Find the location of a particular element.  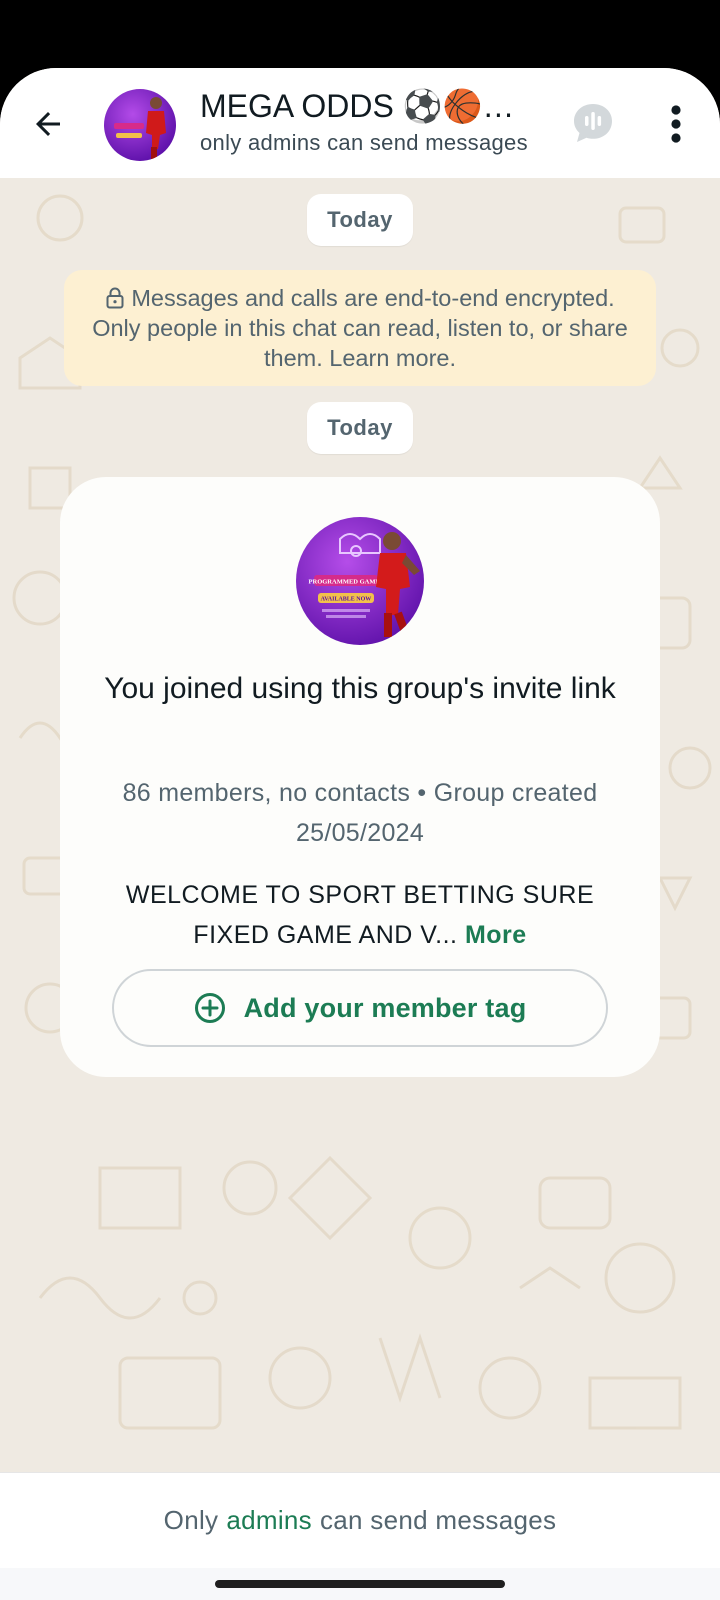

group-avatar-image is located at coordinates (140, 125).